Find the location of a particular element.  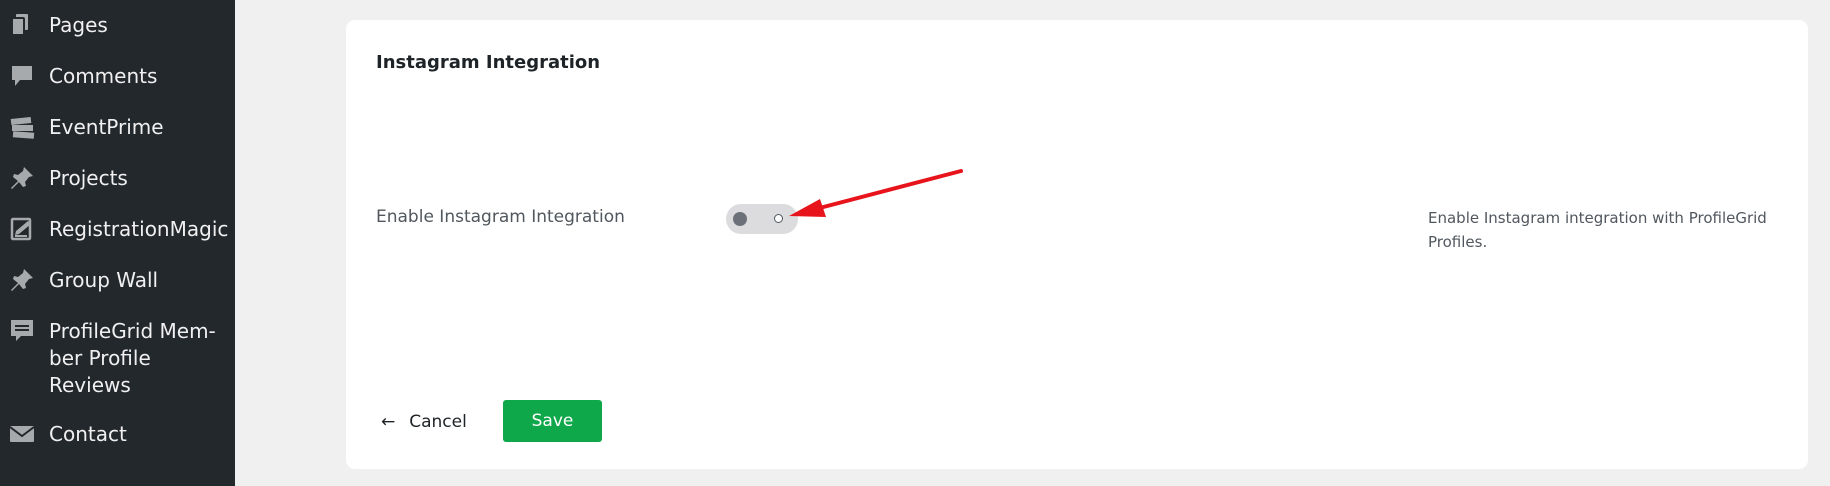

toggle-knob is located at coordinates (740, 219).